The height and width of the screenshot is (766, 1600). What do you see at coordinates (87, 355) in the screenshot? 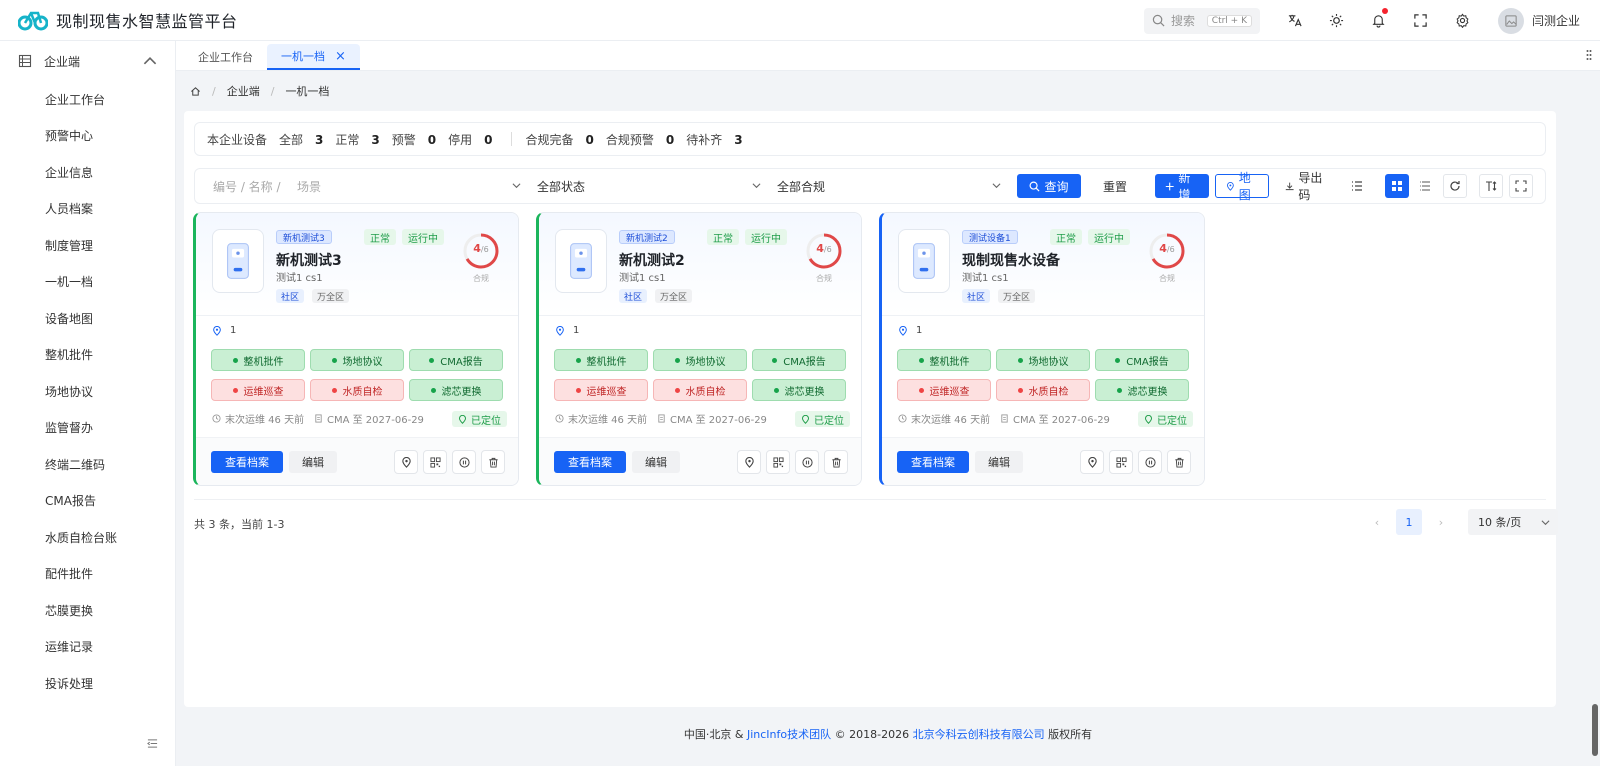
I see `sidebar-item-machine-approval: 整机批件` at bounding box center [87, 355].